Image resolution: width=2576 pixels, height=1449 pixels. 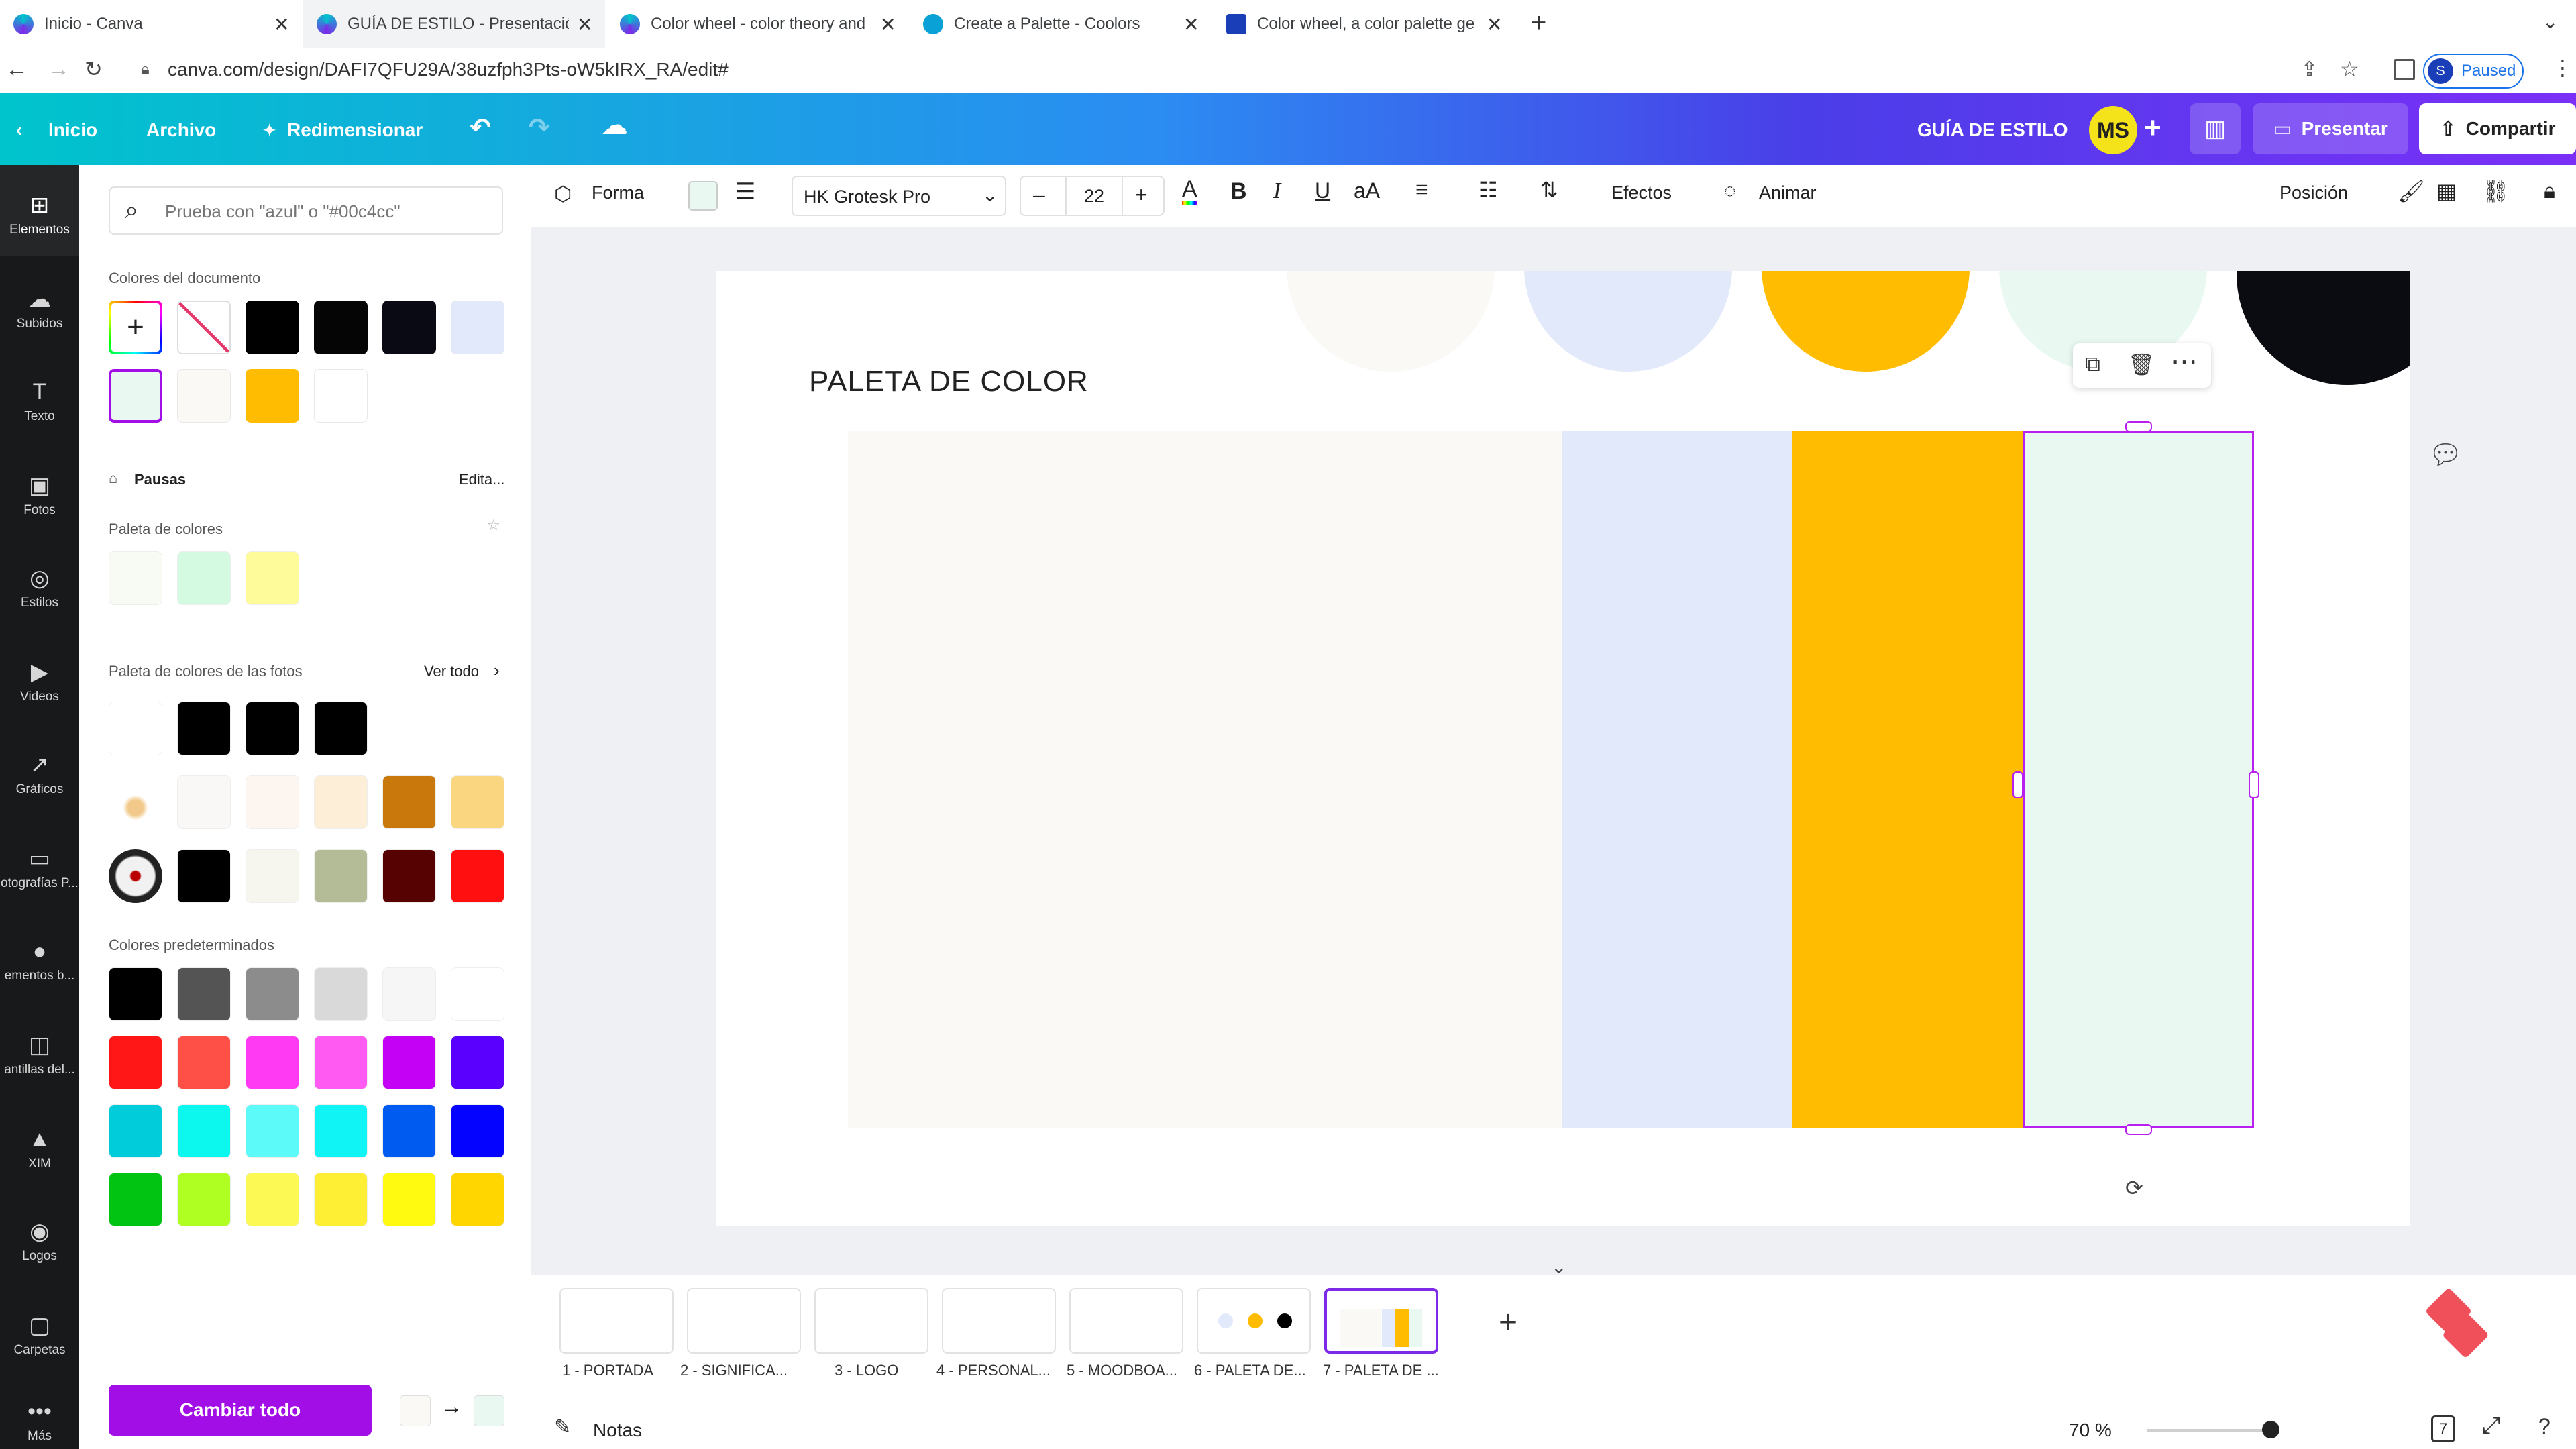 I want to click on present-button: ▭ Presentar, so click(x=2330, y=128).